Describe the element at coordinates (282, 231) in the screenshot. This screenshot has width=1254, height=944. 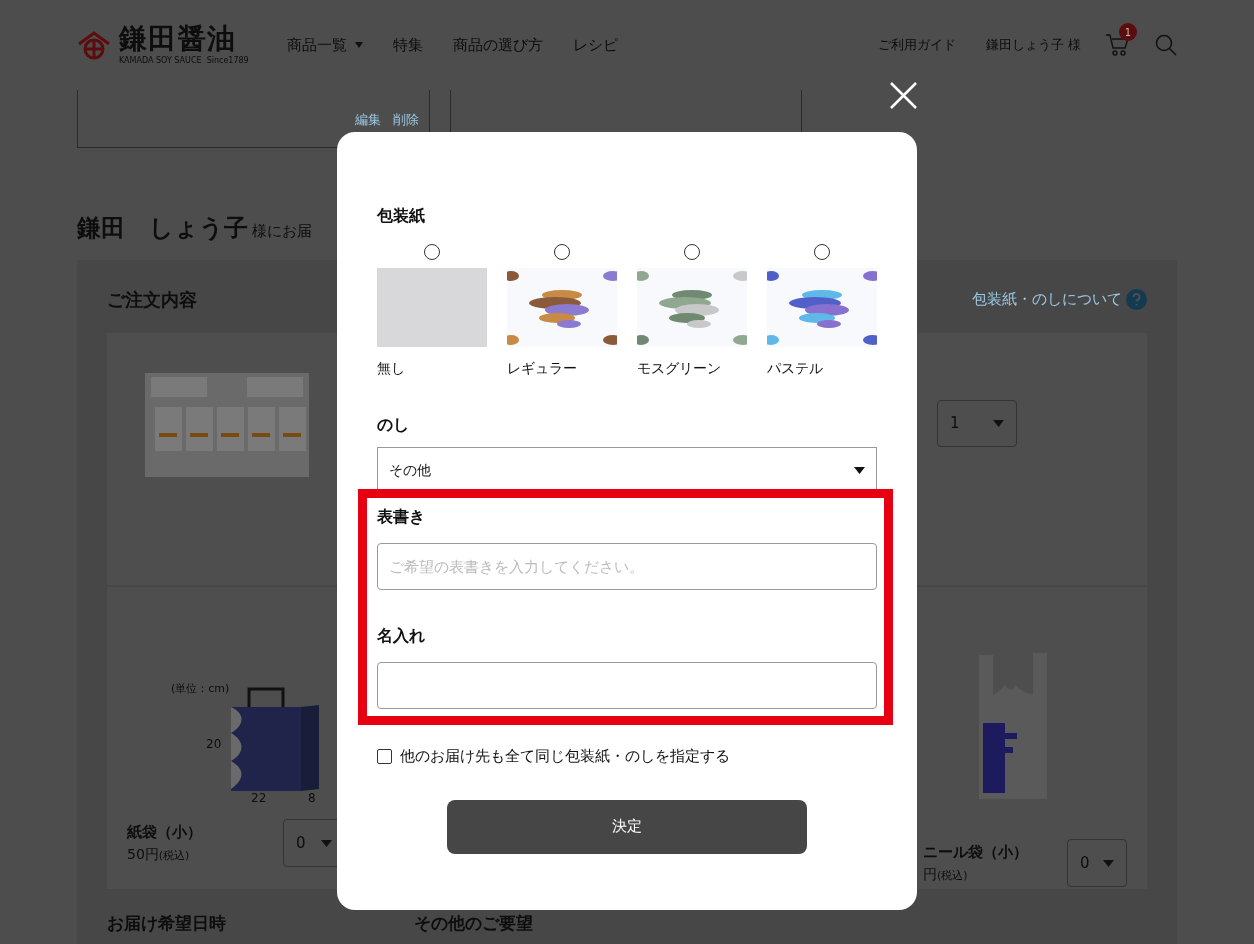
I see `recipient-suffix: 様にお届` at that location.